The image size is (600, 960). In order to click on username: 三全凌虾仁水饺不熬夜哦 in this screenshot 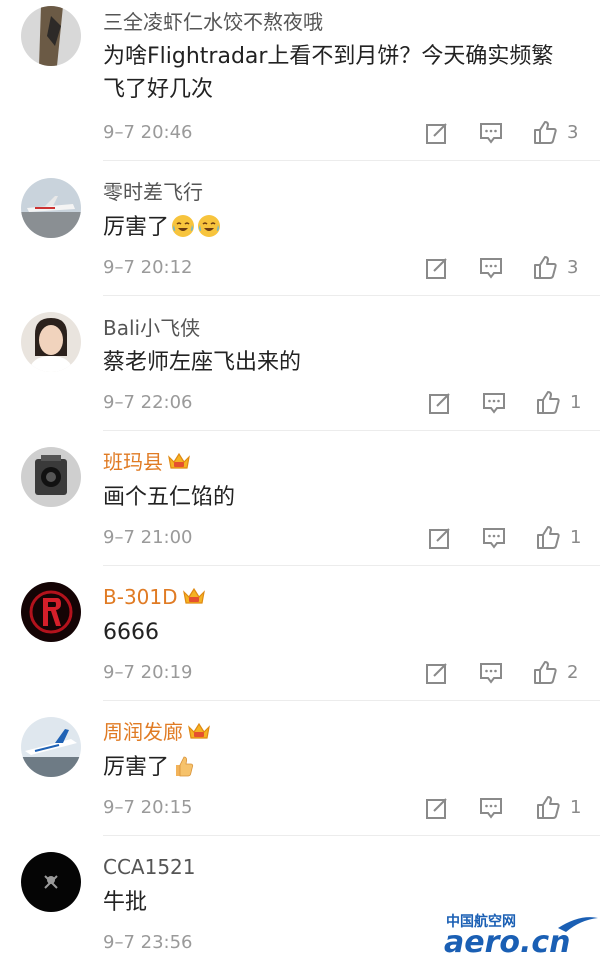, I will do `click(213, 22)`.